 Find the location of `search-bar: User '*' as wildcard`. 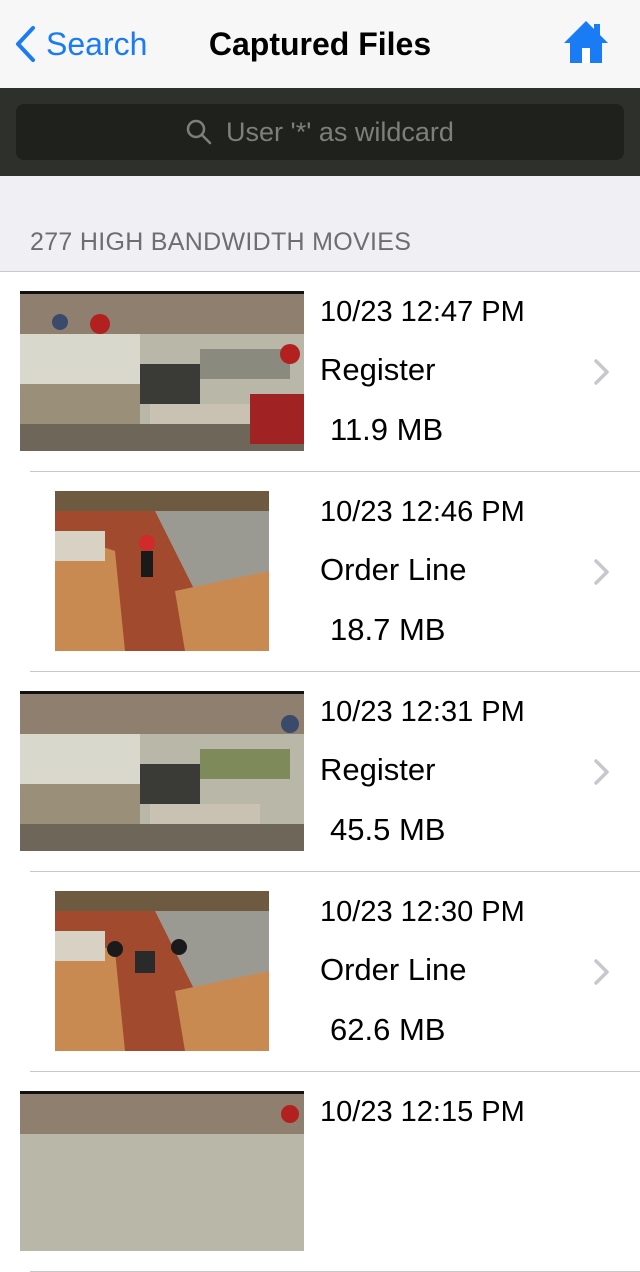

search-bar: User '*' as wildcard is located at coordinates (320, 132).